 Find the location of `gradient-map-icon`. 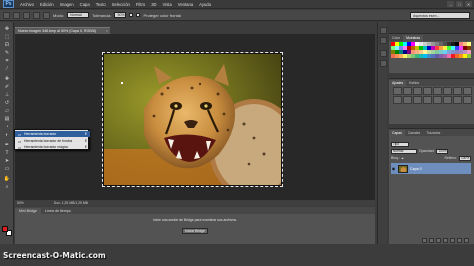

gradient-map-icon is located at coordinates (457, 100).